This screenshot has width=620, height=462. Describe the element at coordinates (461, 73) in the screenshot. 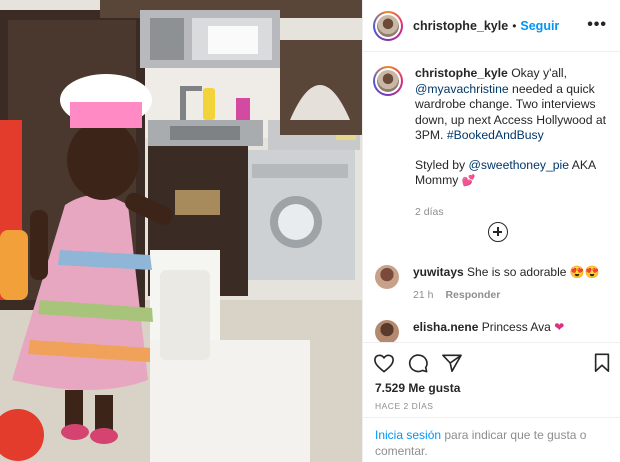

I see `caption-username: christophe_kyle` at that location.